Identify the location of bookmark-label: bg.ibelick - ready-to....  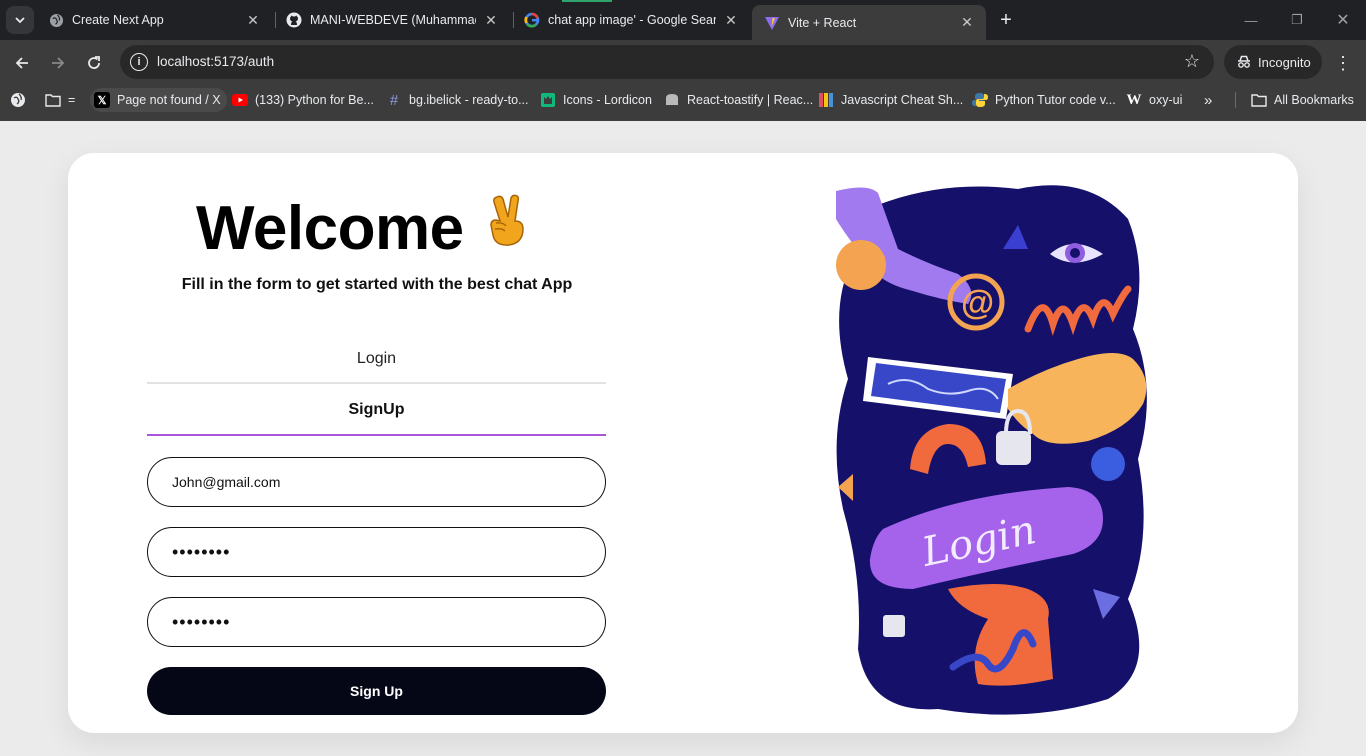
(469, 100).